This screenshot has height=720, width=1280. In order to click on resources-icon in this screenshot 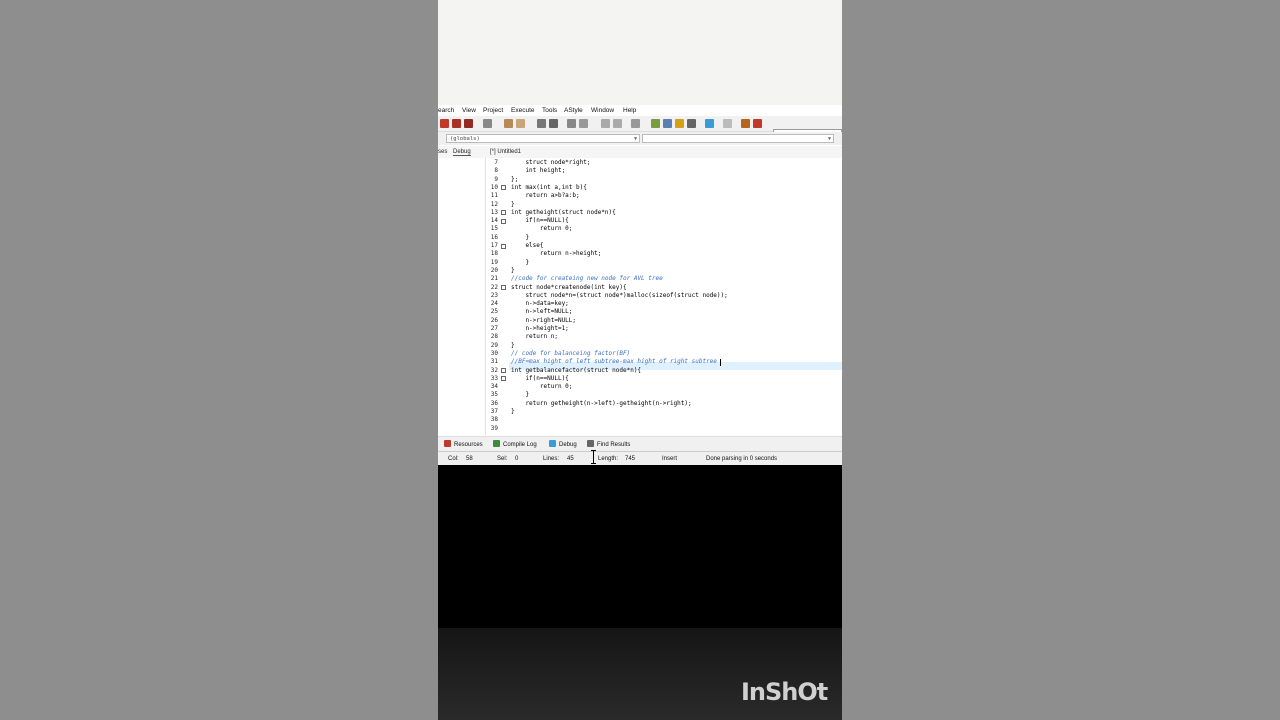, I will do `click(447, 443)`.